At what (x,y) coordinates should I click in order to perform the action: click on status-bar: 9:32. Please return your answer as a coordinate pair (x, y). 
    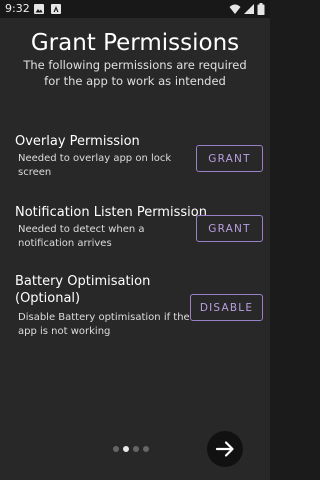
    Looking at the image, I should click on (135, 9).